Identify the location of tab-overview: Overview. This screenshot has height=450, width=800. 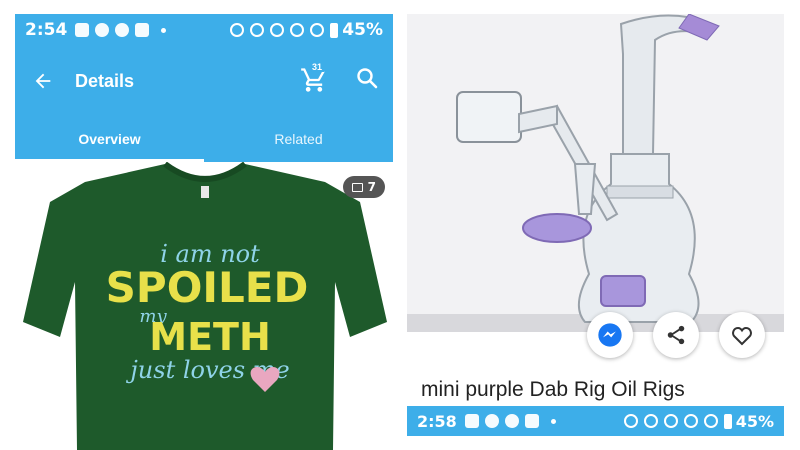
(109, 139).